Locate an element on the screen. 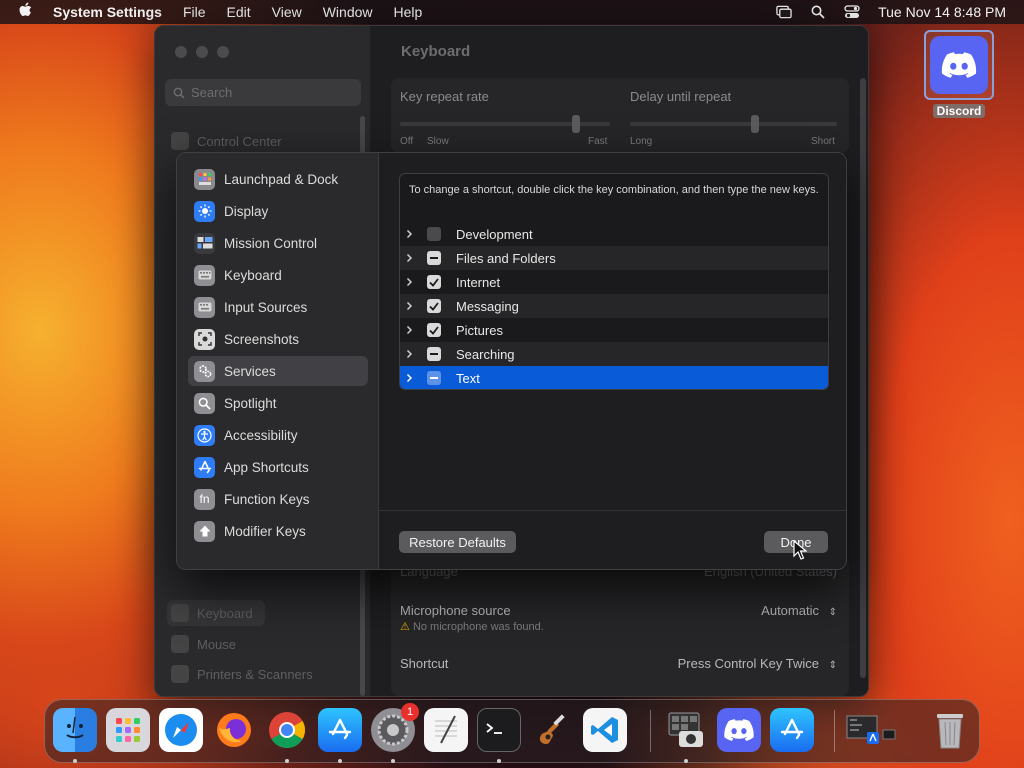 Image resolution: width=1024 pixels, height=768 pixels. checkbox-pictures is located at coordinates (434, 330).